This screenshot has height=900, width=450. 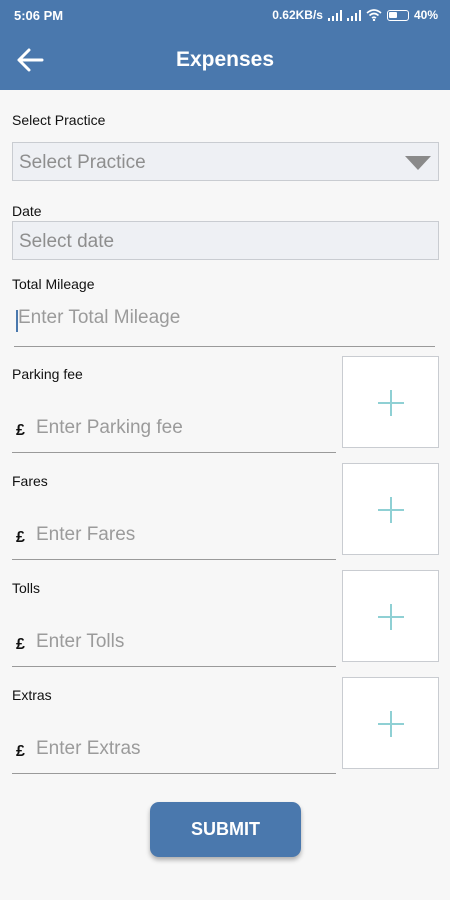 What do you see at coordinates (181, 428) in the screenshot?
I see `parking-fee-input` at bounding box center [181, 428].